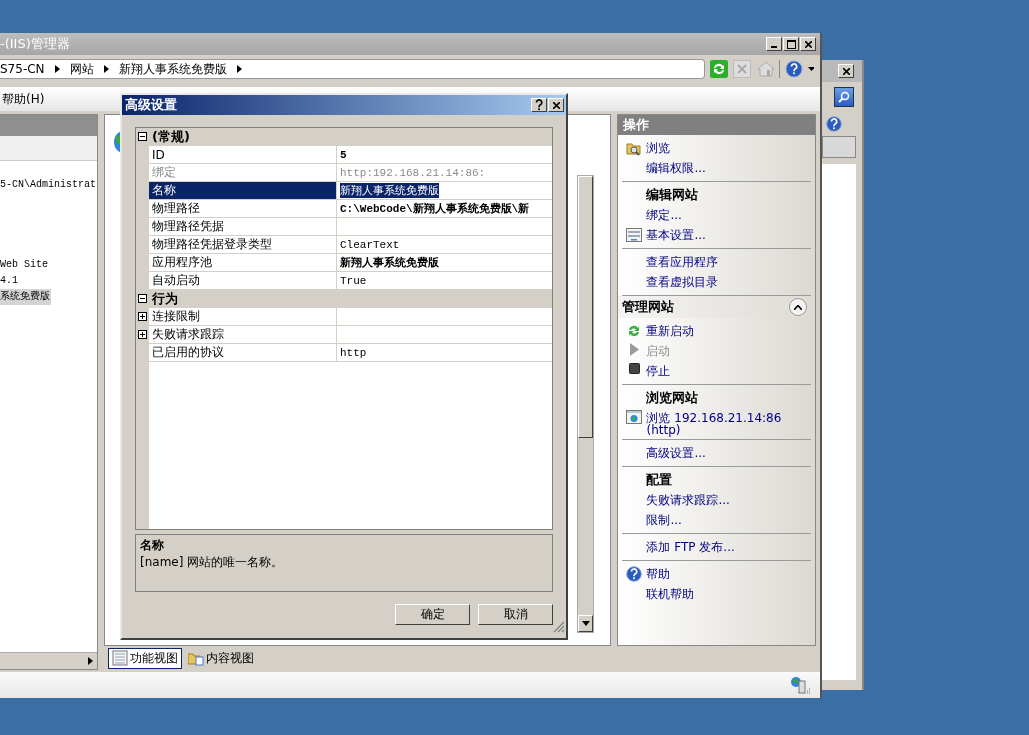 Image resolution: width=1029 pixels, height=735 pixels. I want to click on action-link: 查看应用程序, so click(682, 262).